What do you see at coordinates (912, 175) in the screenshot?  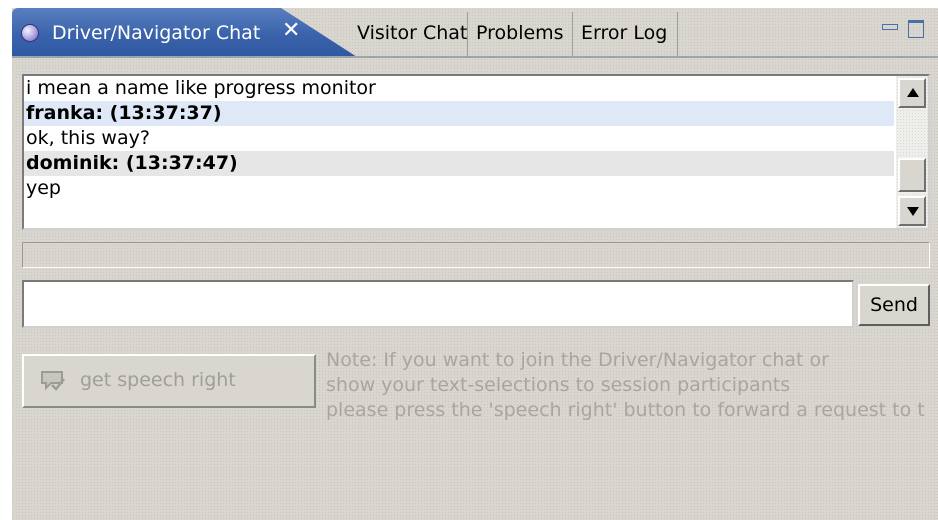 I see `scrollbar-thumb` at bounding box center [912, 175].